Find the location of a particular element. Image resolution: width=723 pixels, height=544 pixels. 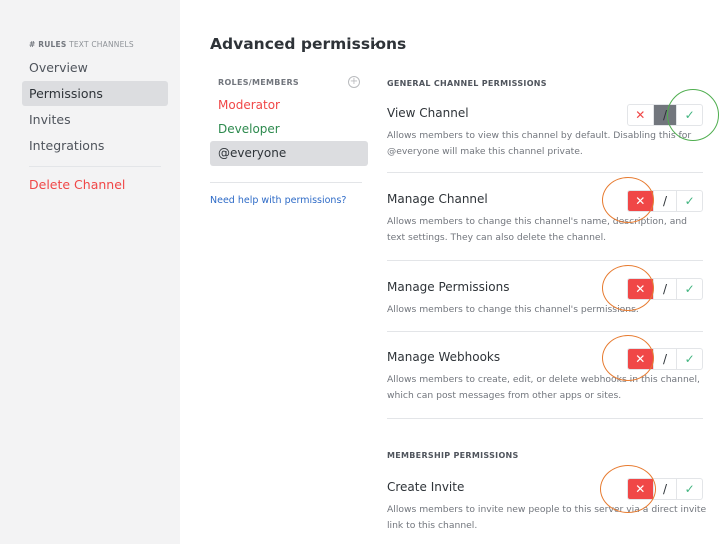

sidebar-item-permissions: Permissions is located at coordinates (95, 93).